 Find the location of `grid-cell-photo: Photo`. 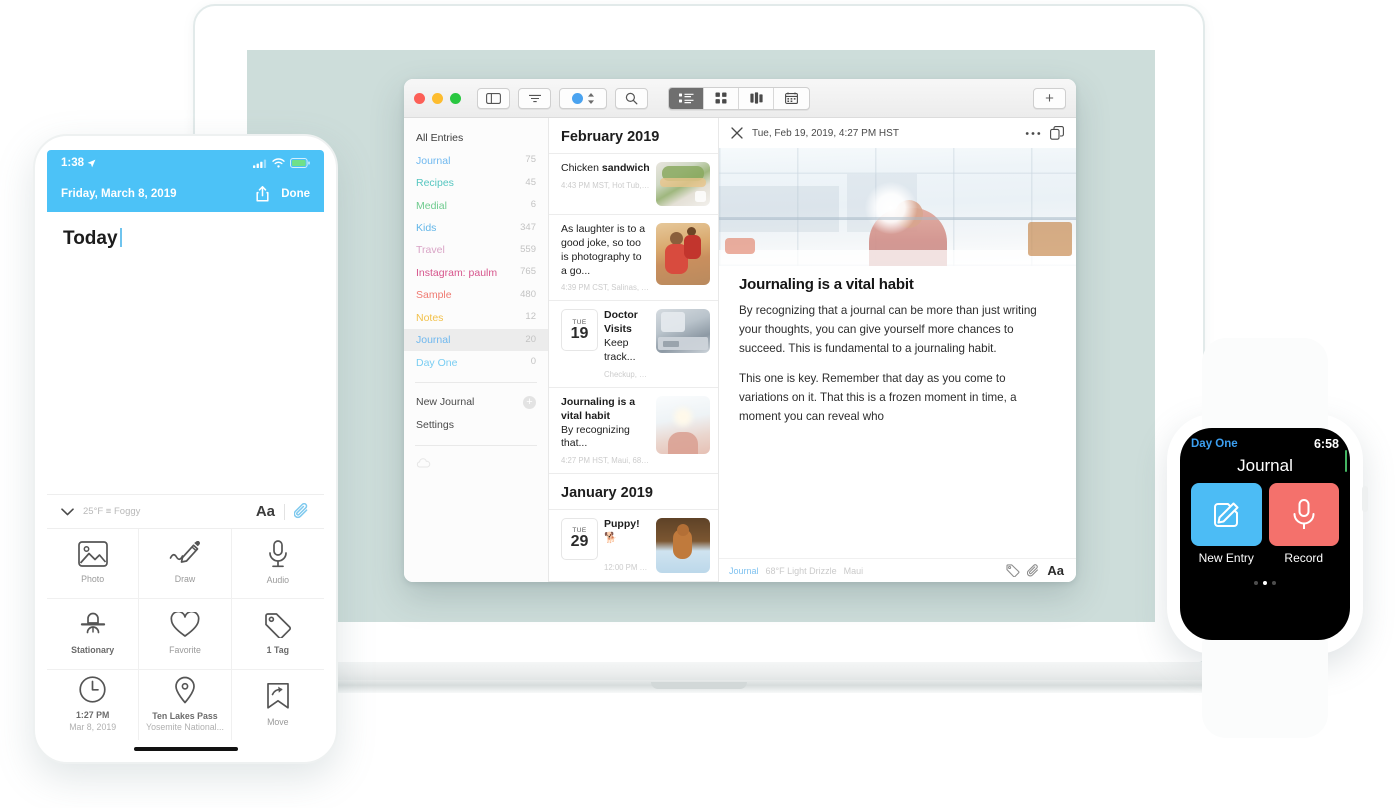

grid-cell-photo: Photo is located at coordinates (93, 564).